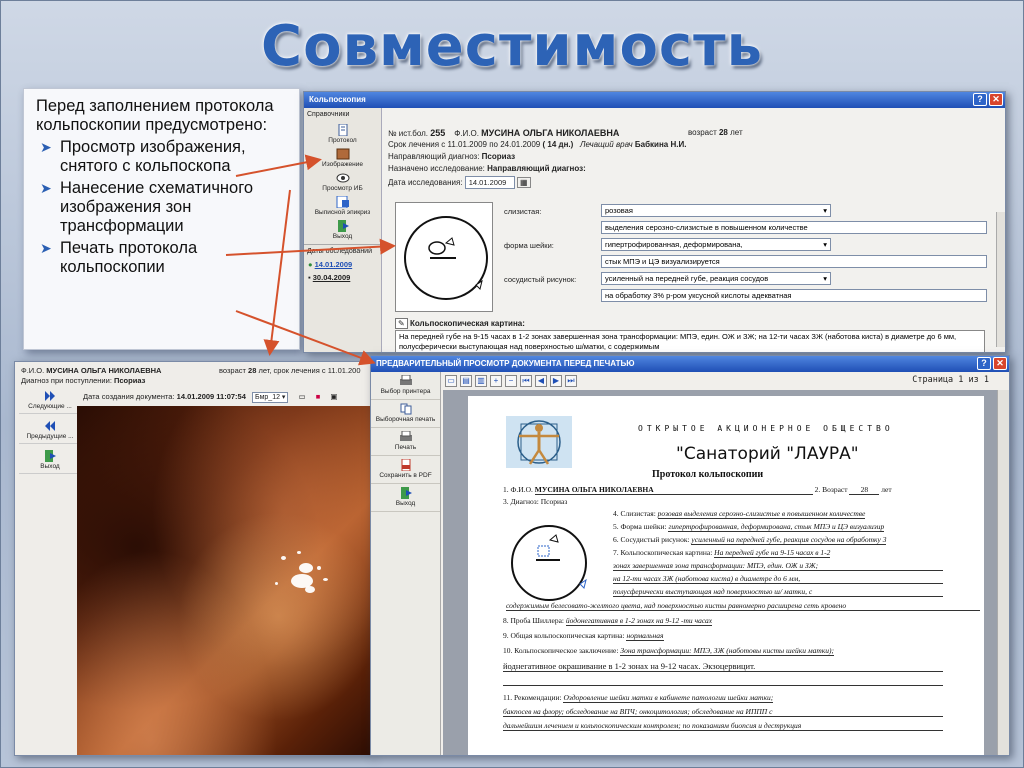 The height and width of the screenshot is (768, 1024). Describe the element at coordinates (305, 338) in the screenshot. I see `arrow-to-print-preview` at that location.